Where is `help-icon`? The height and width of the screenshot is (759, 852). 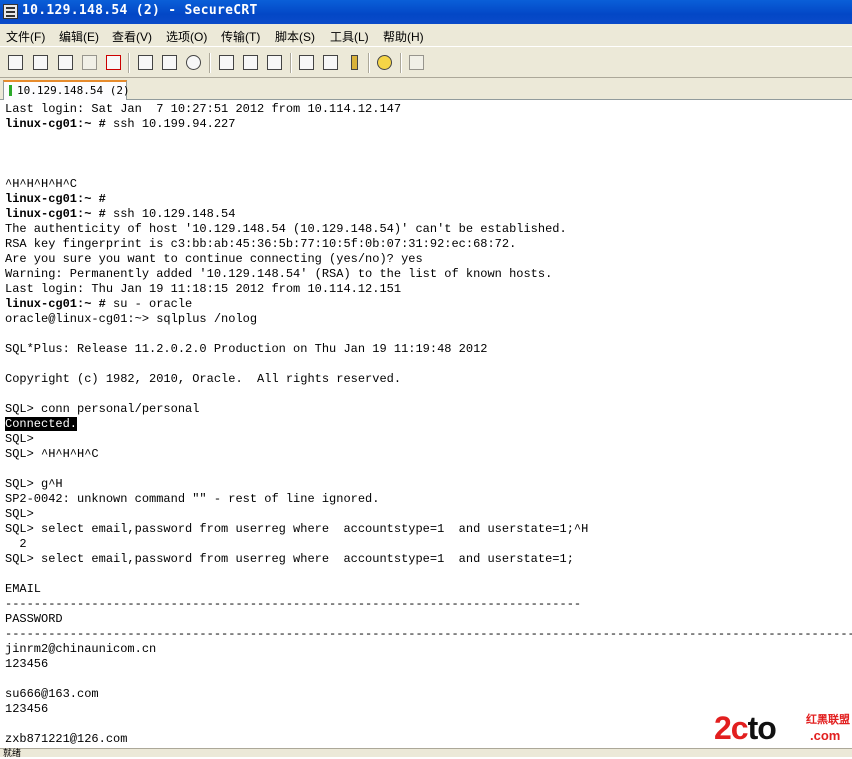 help-icon is located at coordinates (384, 62).